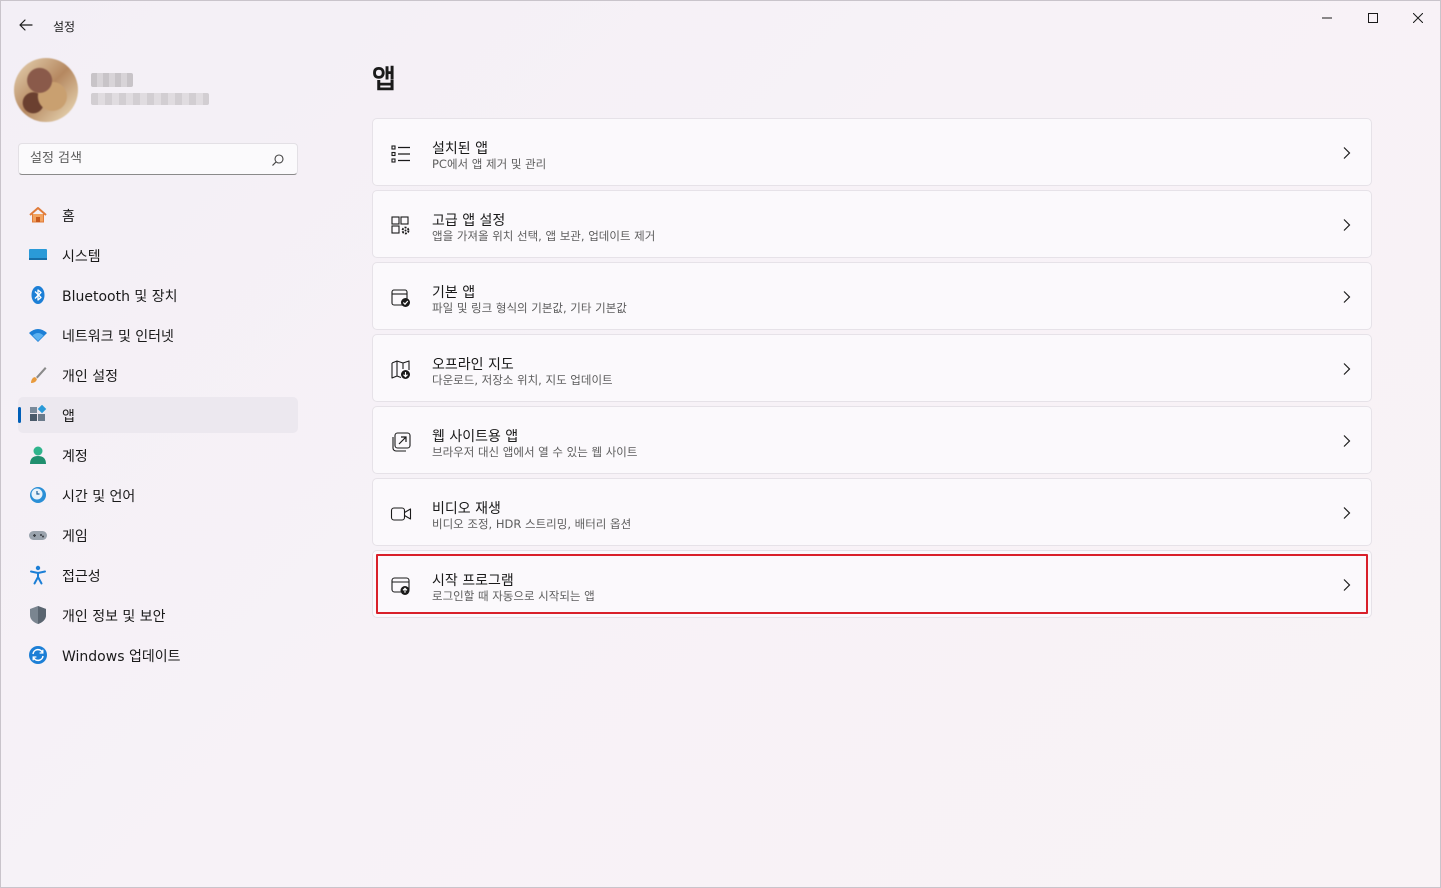  Describe the element at coordinates (529, 308) in the screenshot. I see `card-description: 파일 및 링크 형식의 기본값, 기타 기본값` at that location.